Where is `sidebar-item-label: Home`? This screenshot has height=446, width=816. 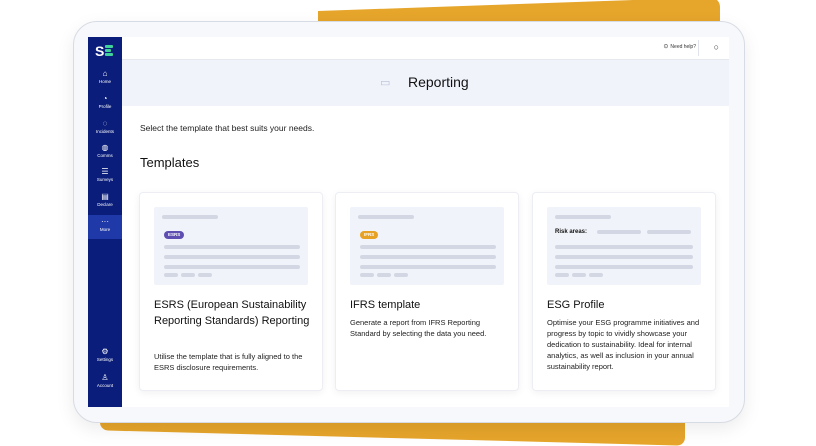
sidebar-item-label: Home is located at coordinates (104, 81).